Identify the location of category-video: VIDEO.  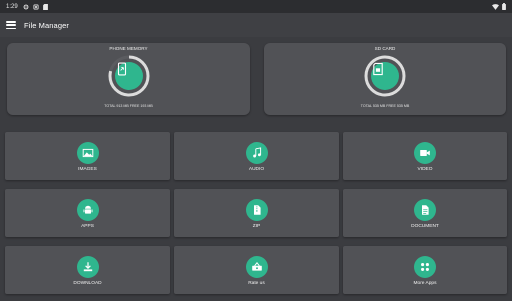
(425, 156).